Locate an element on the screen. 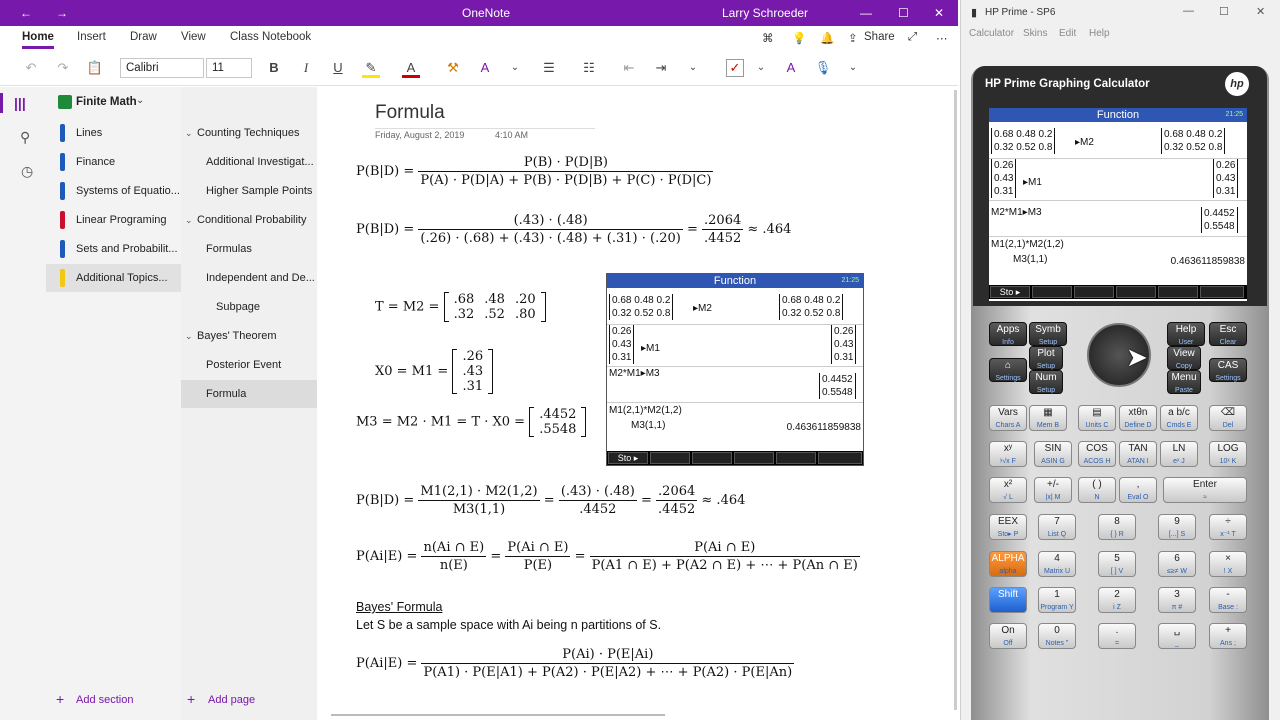 The width and height of the screenshot is (1280, 720). page-title: Formula is located at coordinates (485, 115).